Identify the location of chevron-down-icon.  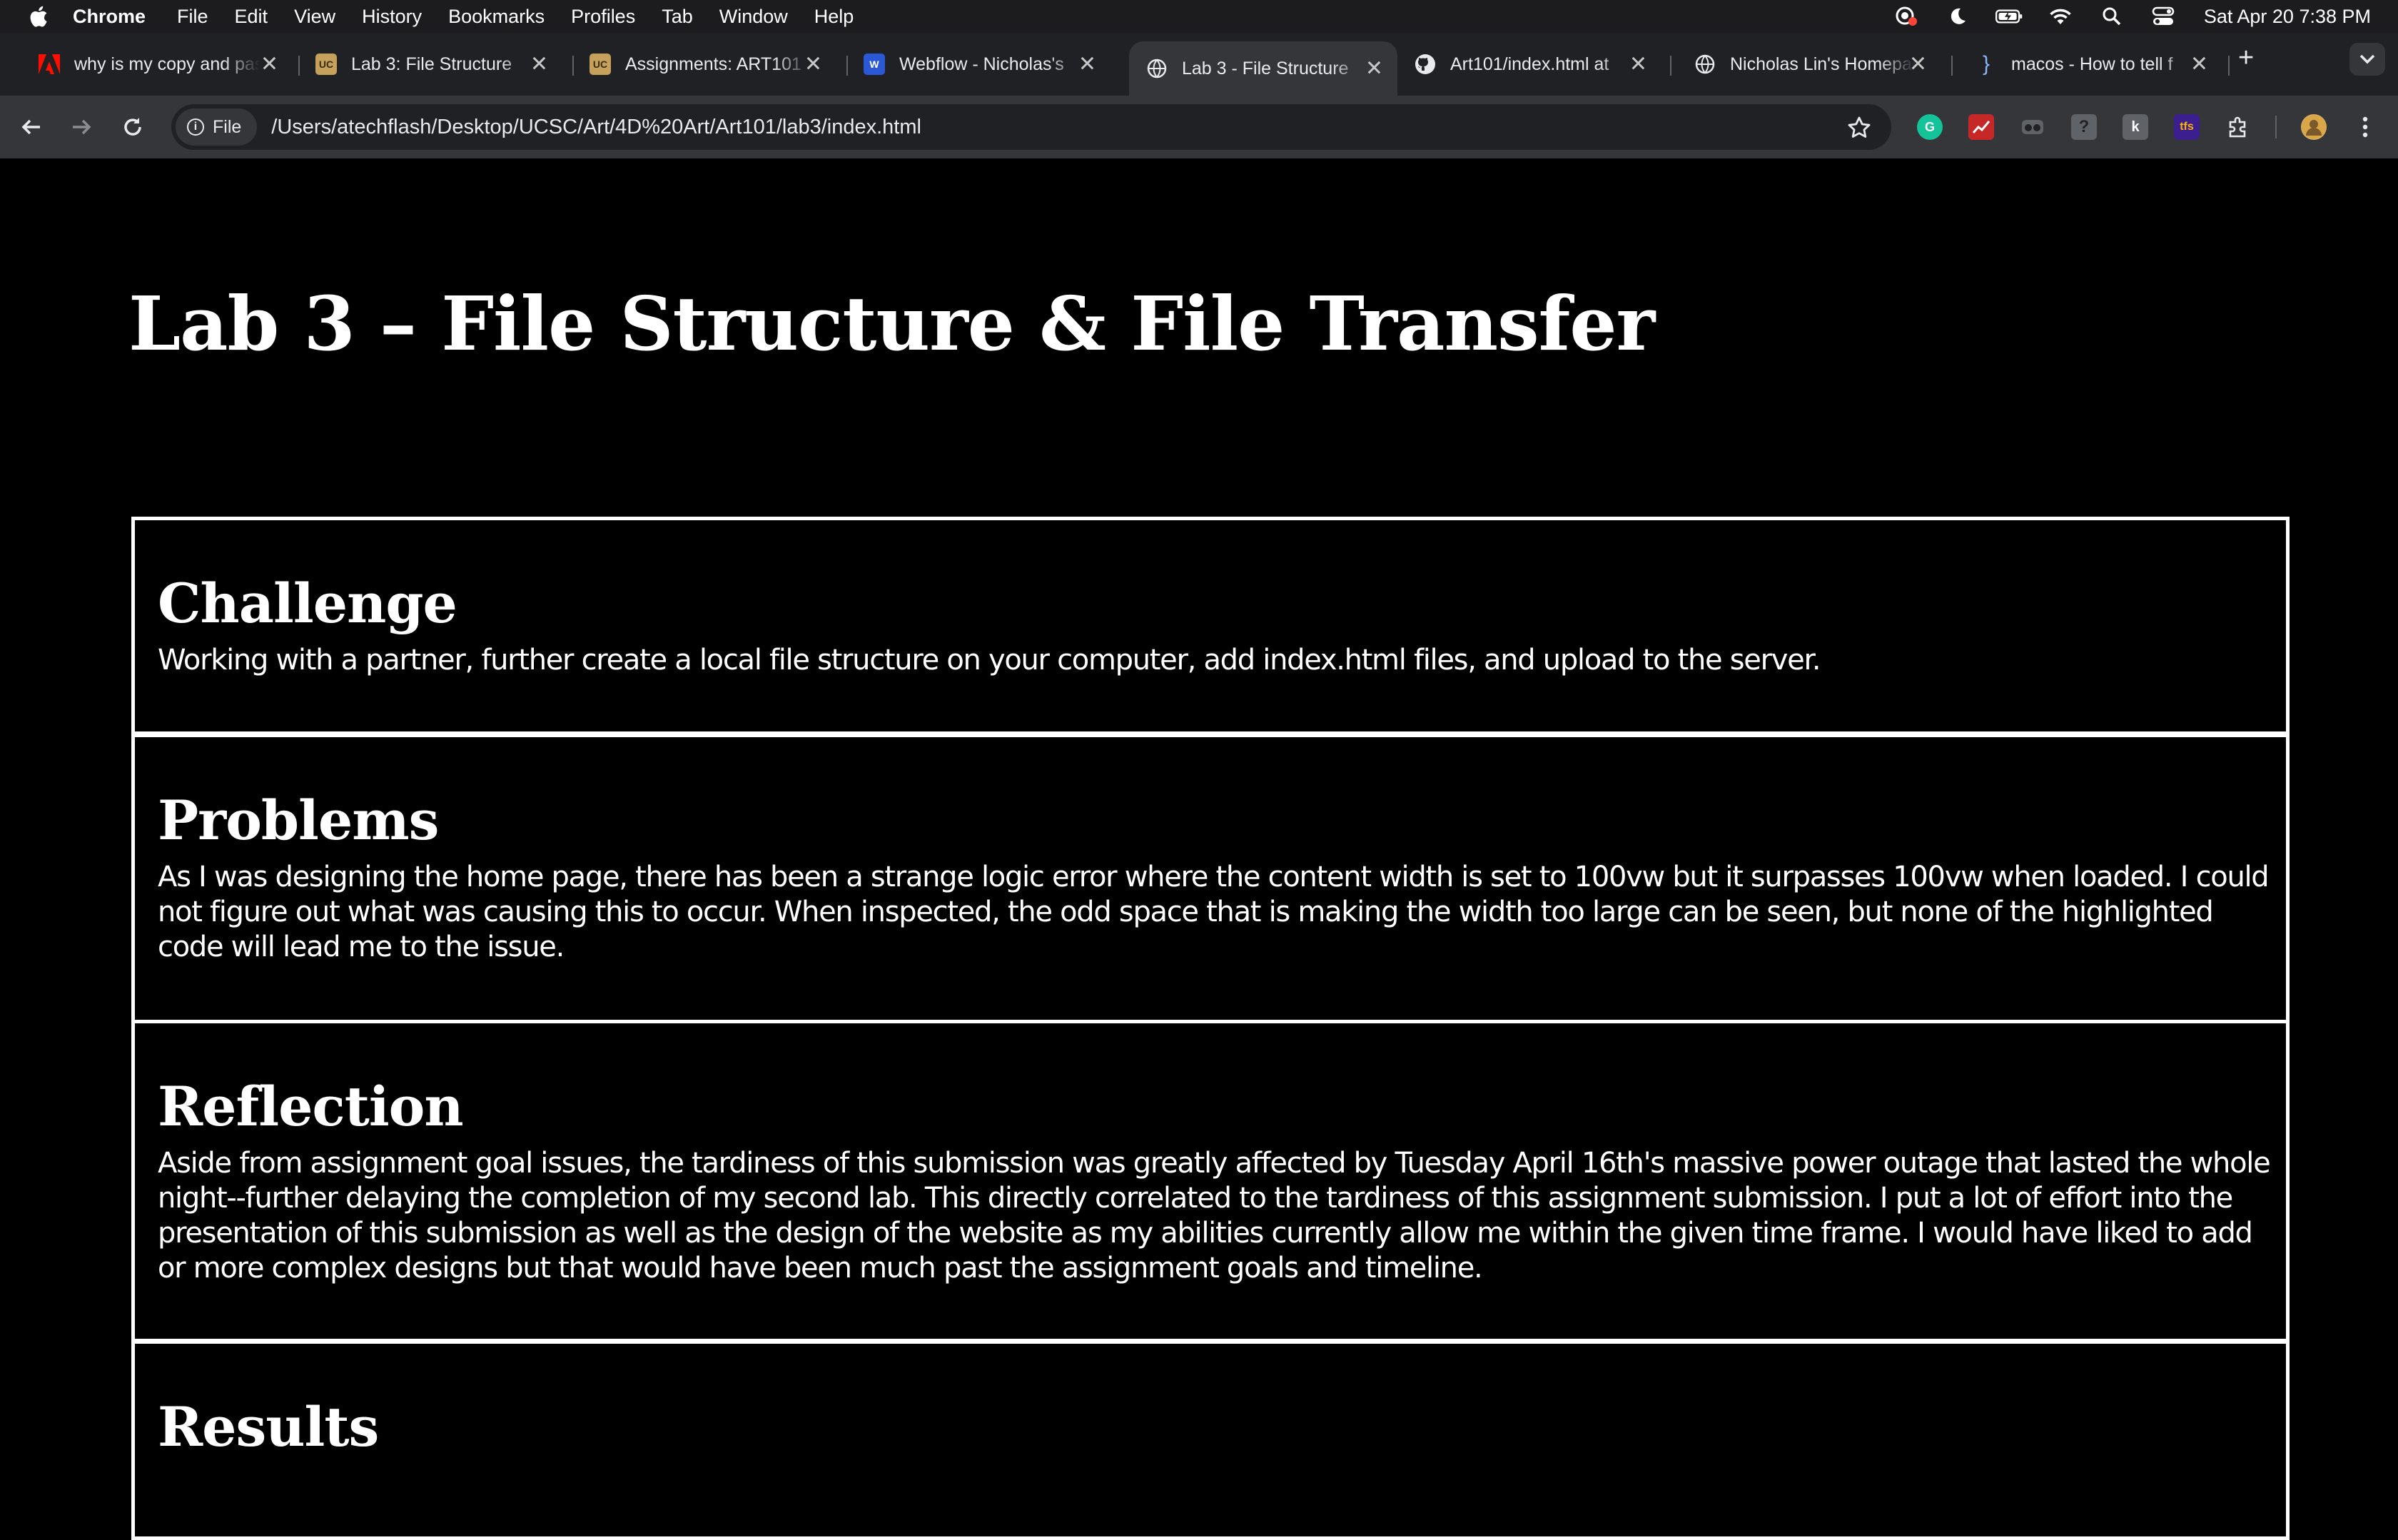
(2367, 59).